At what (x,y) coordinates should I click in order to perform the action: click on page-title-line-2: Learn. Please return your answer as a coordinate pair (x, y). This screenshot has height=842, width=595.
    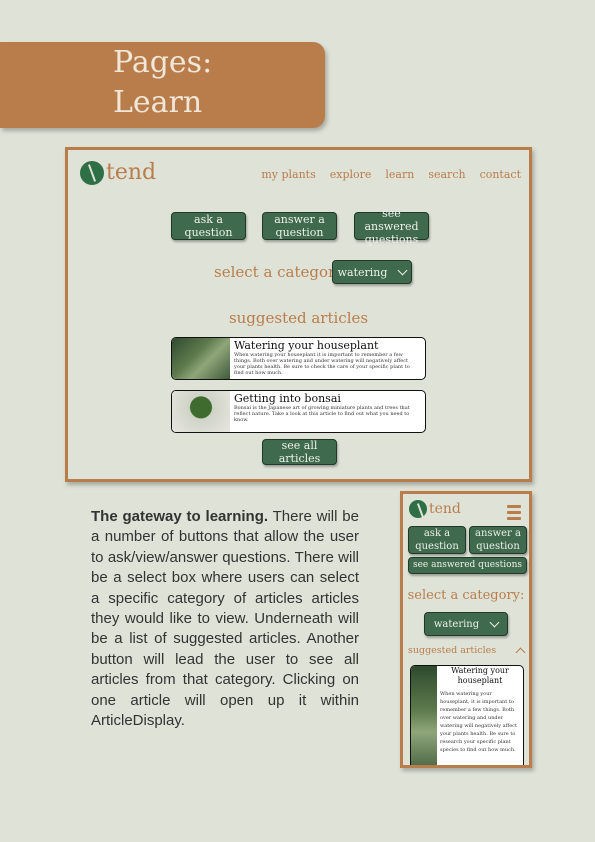
    Looking at the image, I should click on (158, 102).